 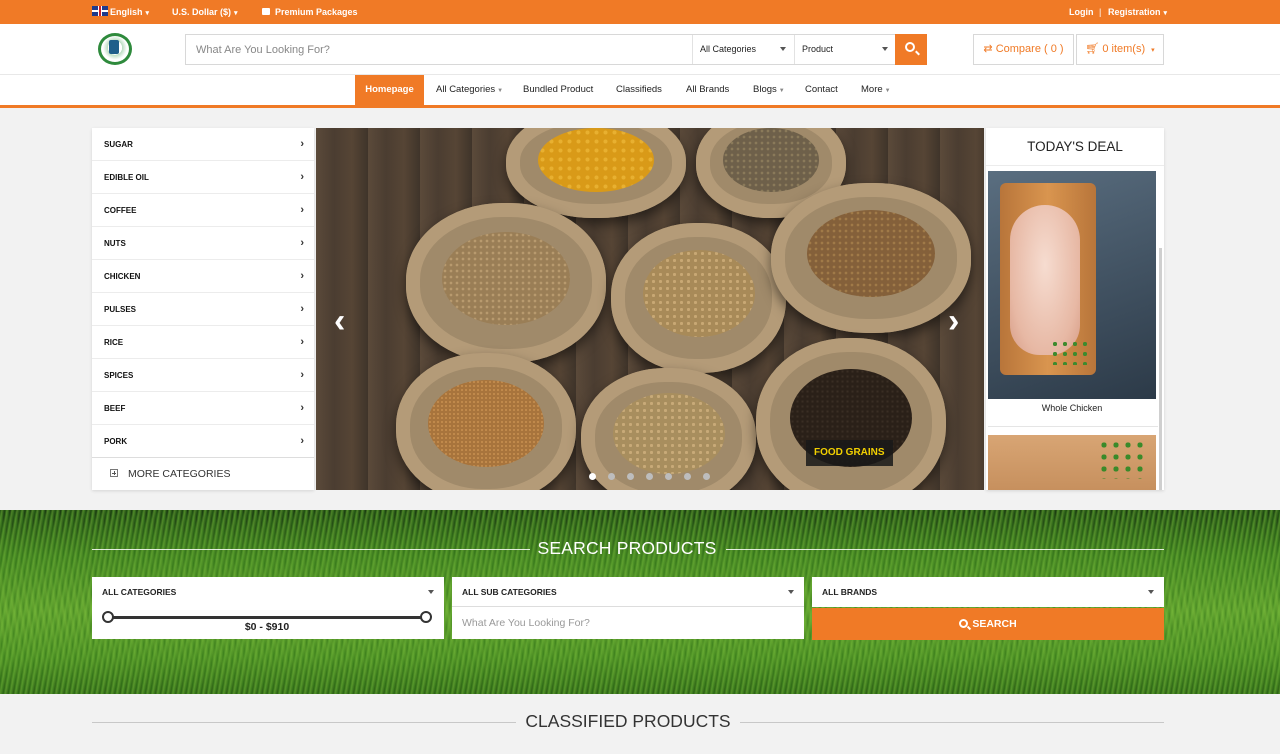 I want to click on category-item: SUGAR ›, so click(x=203, y=144).